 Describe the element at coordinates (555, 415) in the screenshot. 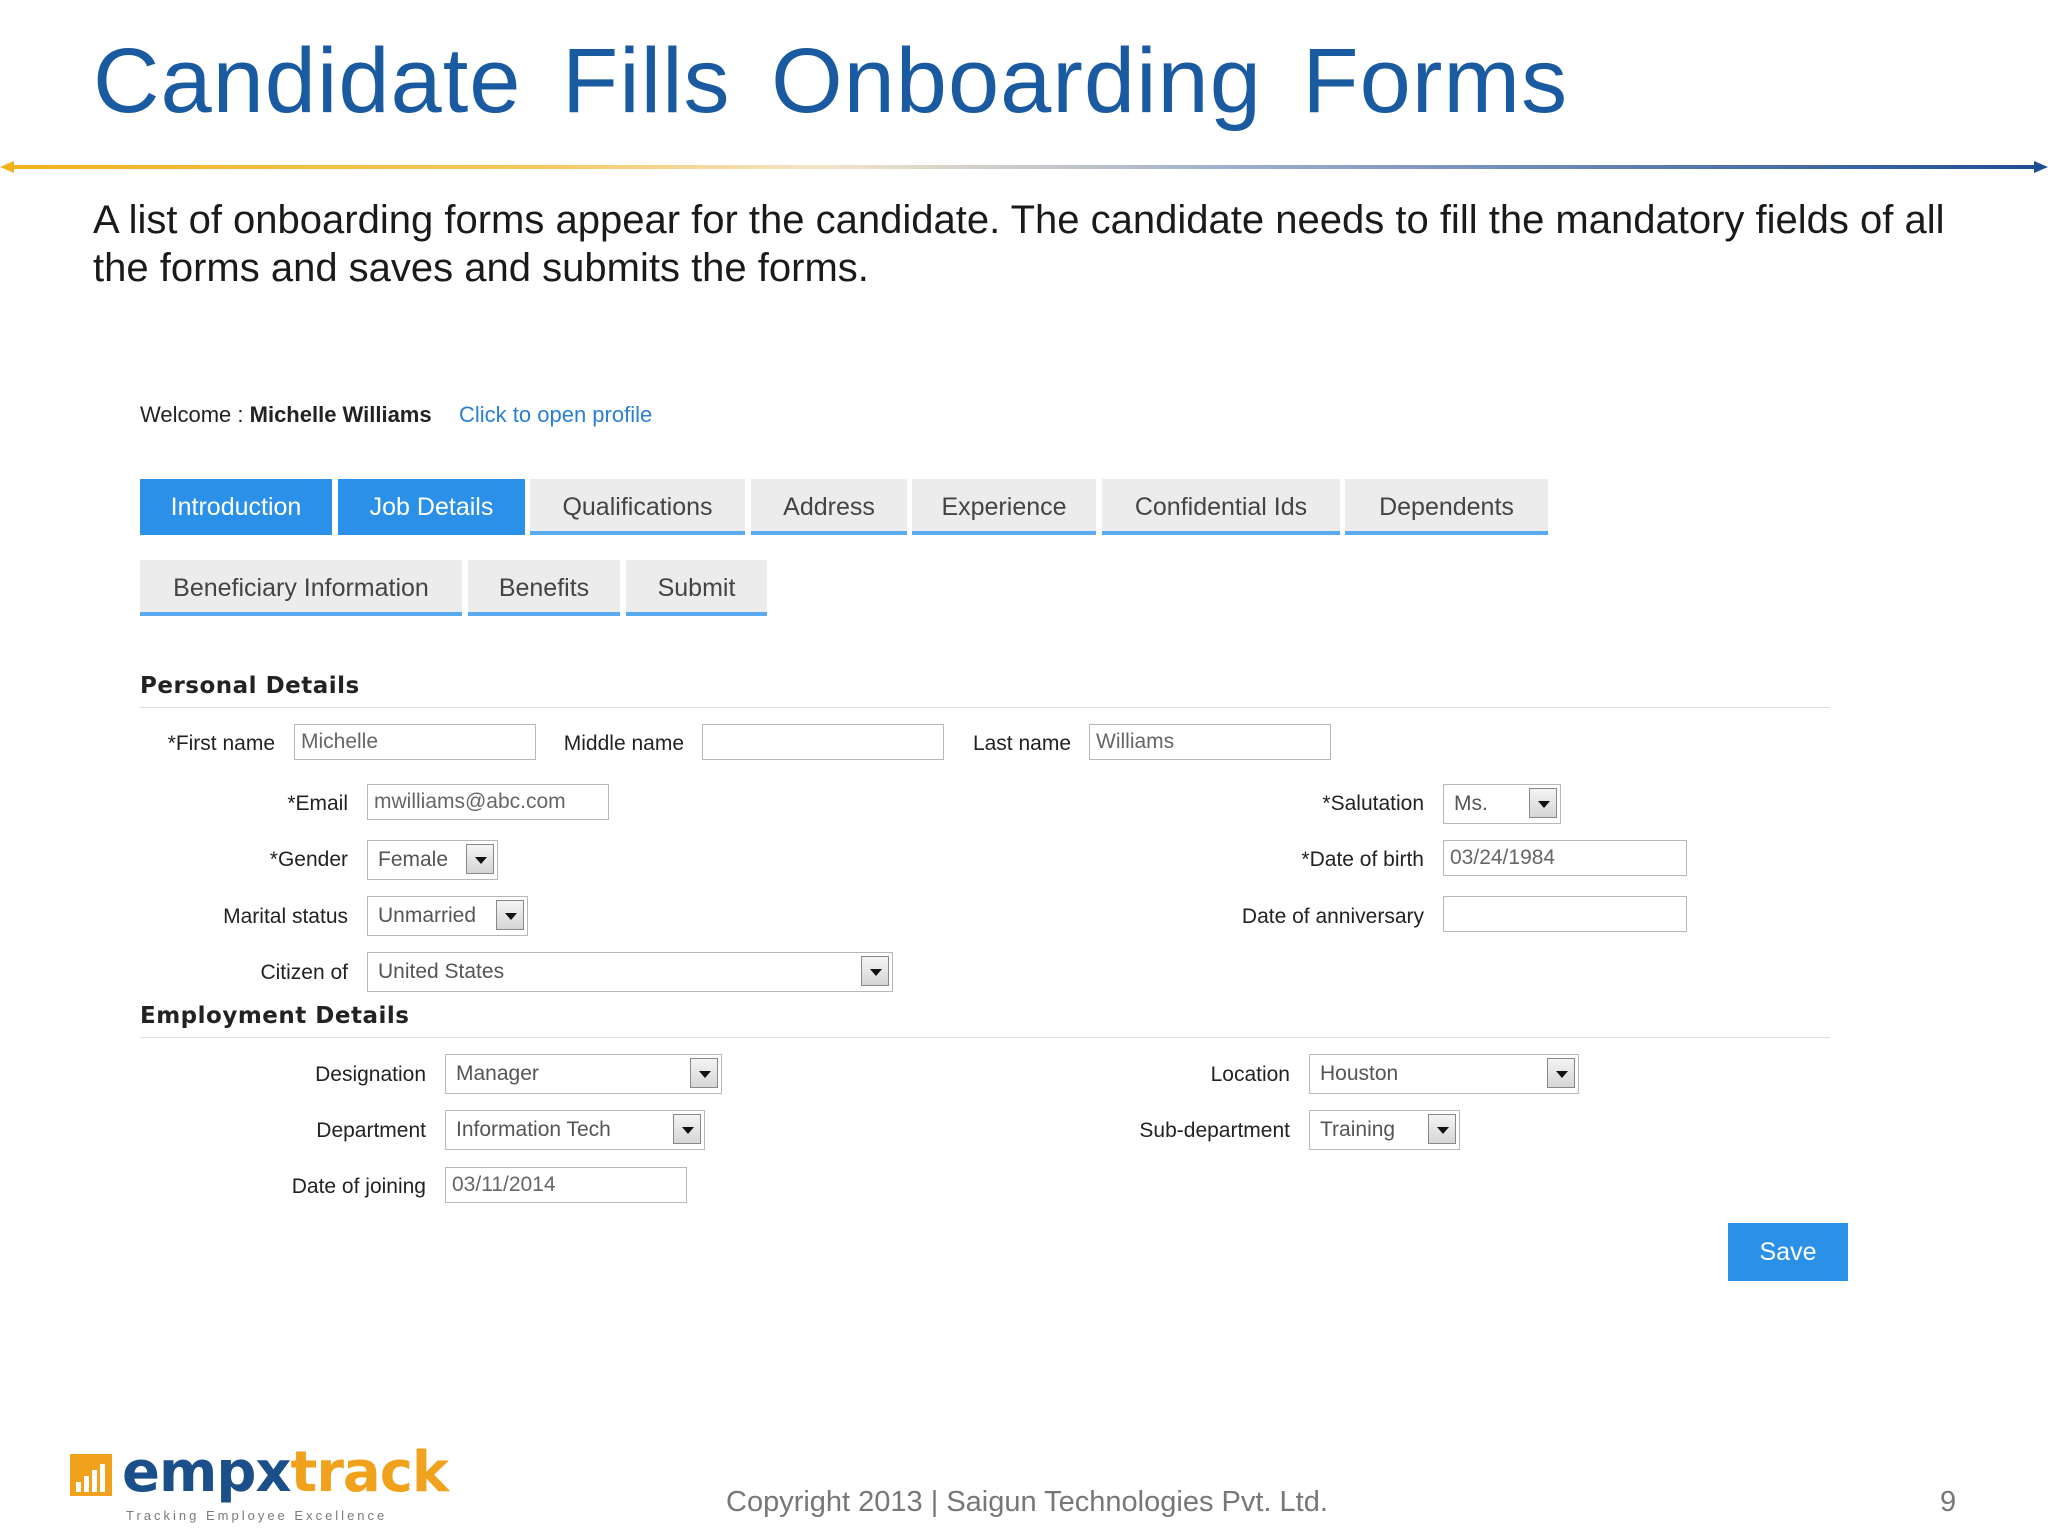

I see `open-profile-link: Click to open profile` at that location.